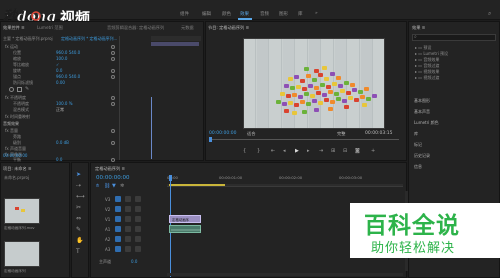 The image size is (500, 278). Describe the element at coordinates (345, 151) in the screenshot. I see `overwrite-icon: ⊟` at that location.